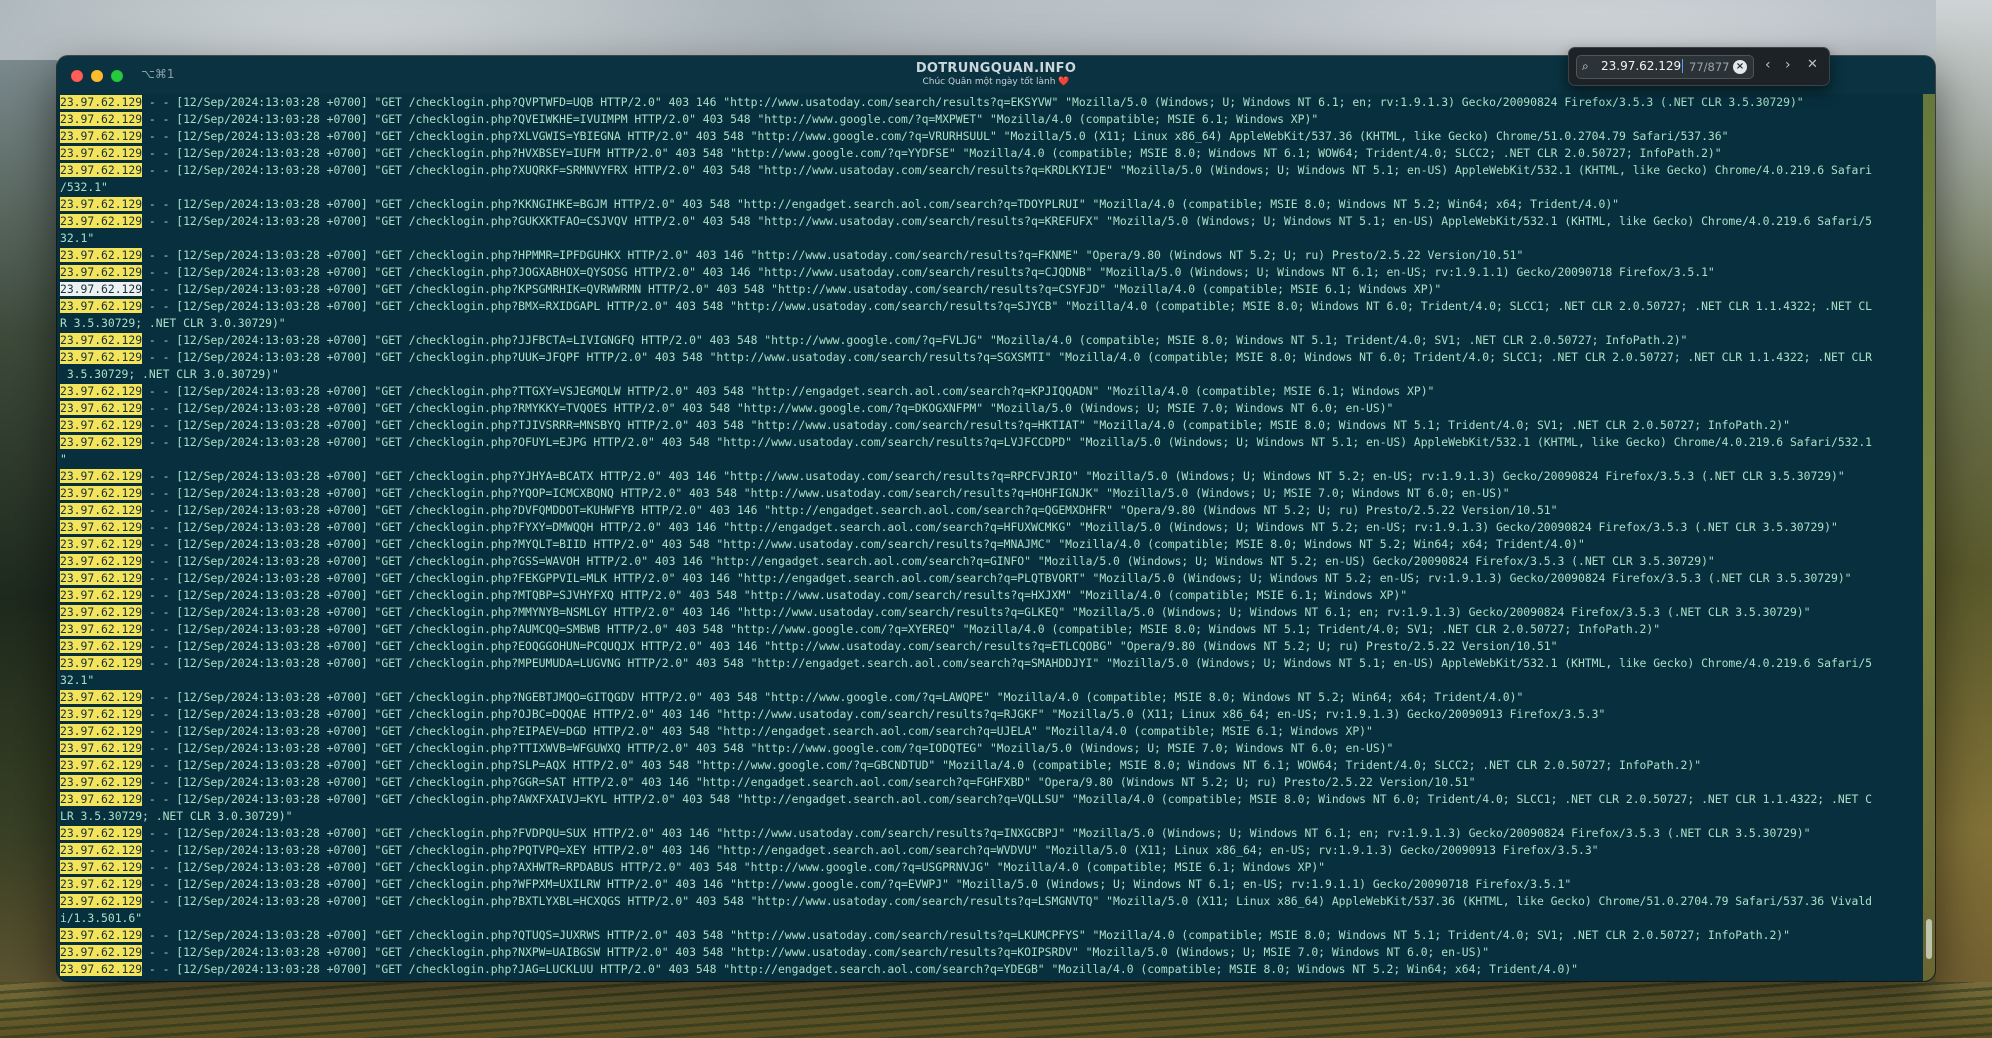 This screenshot has height=1038, width=1992. Describe the element at coordinates (101, 289) in the screenshot. I see `current-search-match: 23.97.62.129` at that location.